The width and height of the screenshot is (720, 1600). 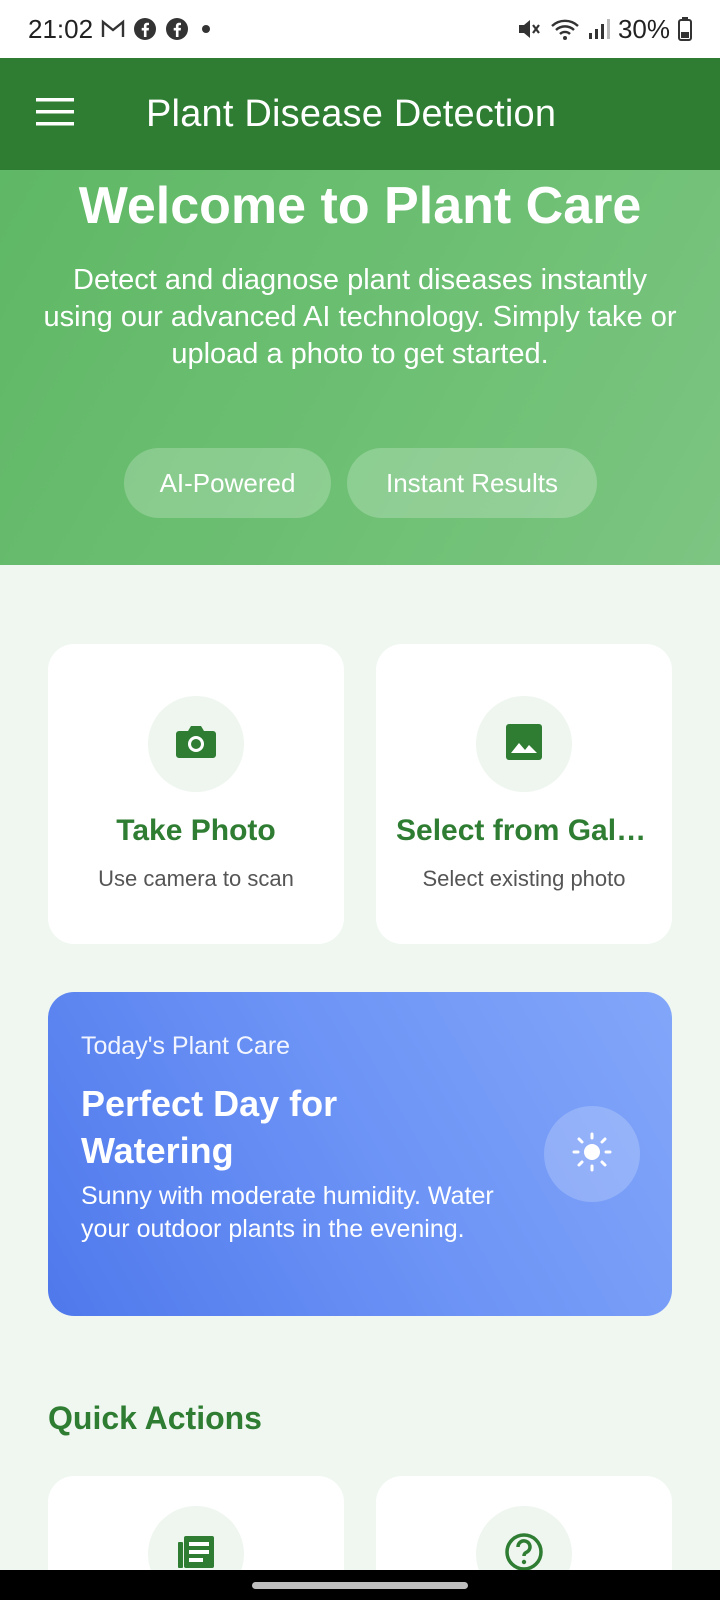 What do you see at coordinates (227, 483) in the screenshot?
I see `chip-ai-powered: AI-Powered` at bounding box center [227, 483].